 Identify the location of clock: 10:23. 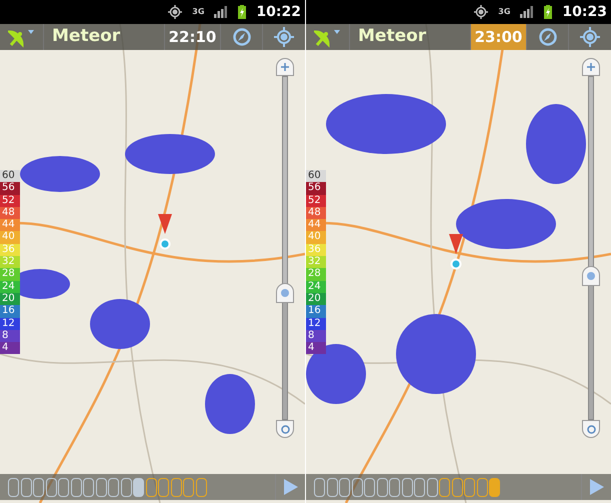
(584, 12).